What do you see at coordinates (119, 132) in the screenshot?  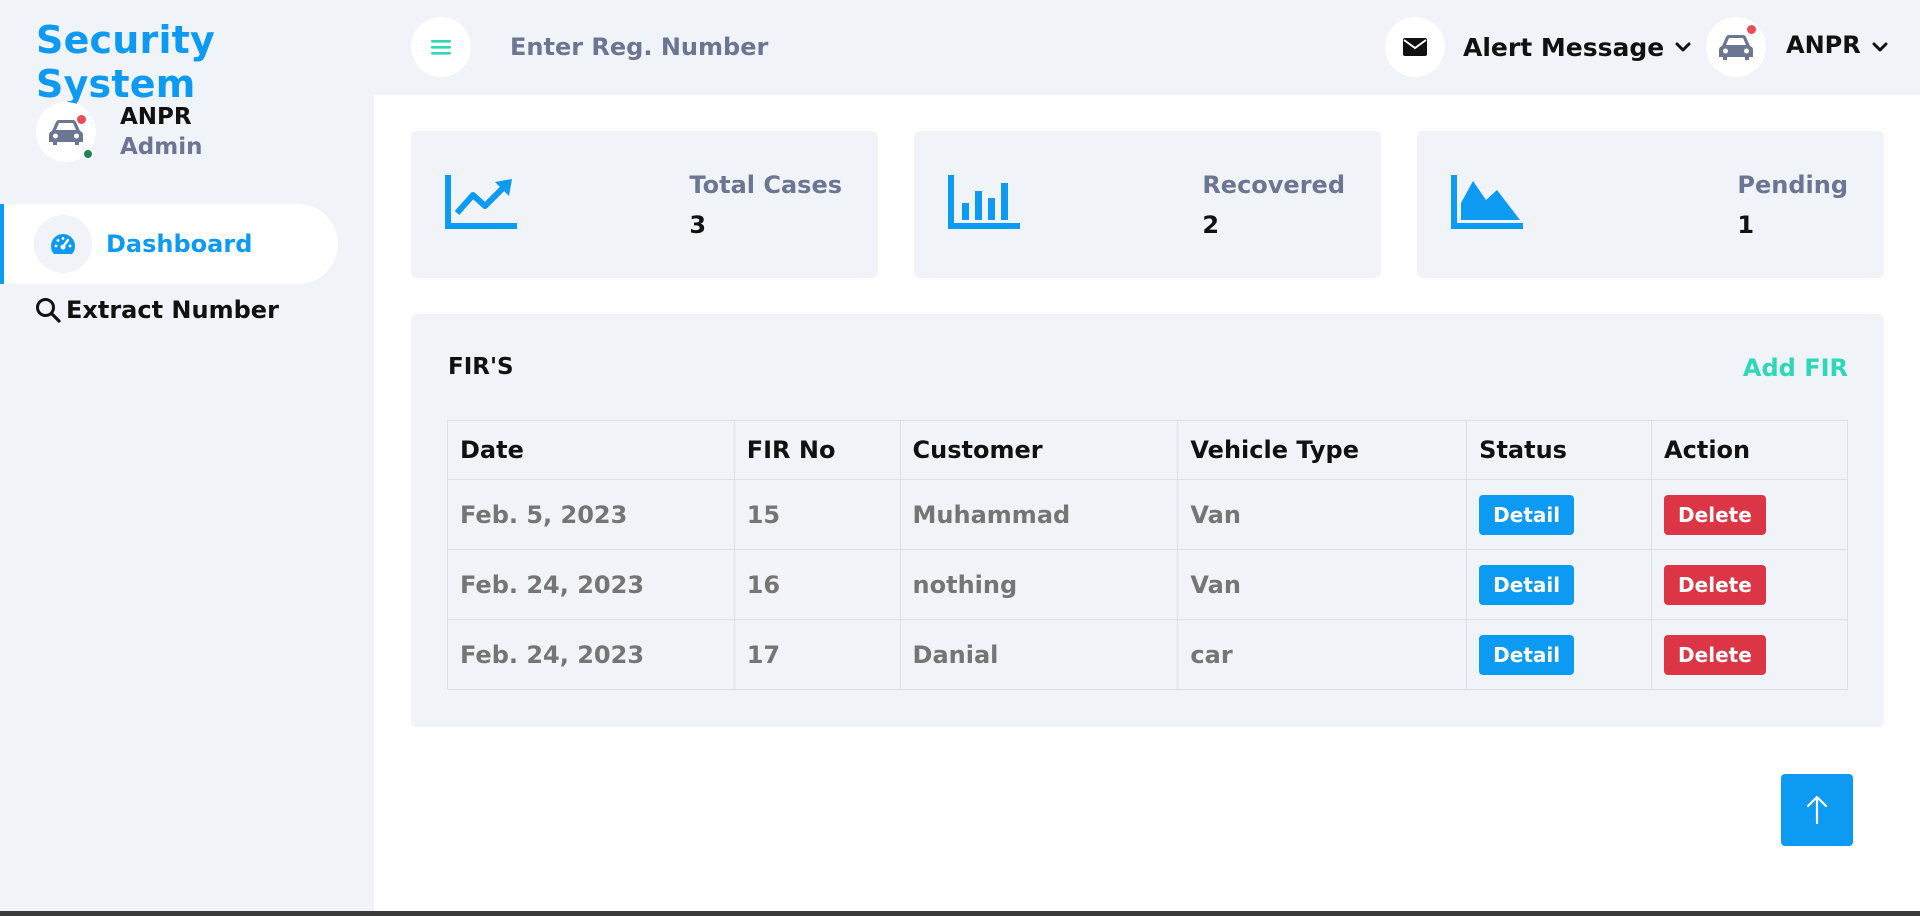 I see `profile-block: ANPR Admin` at bounding box center [119, 132].